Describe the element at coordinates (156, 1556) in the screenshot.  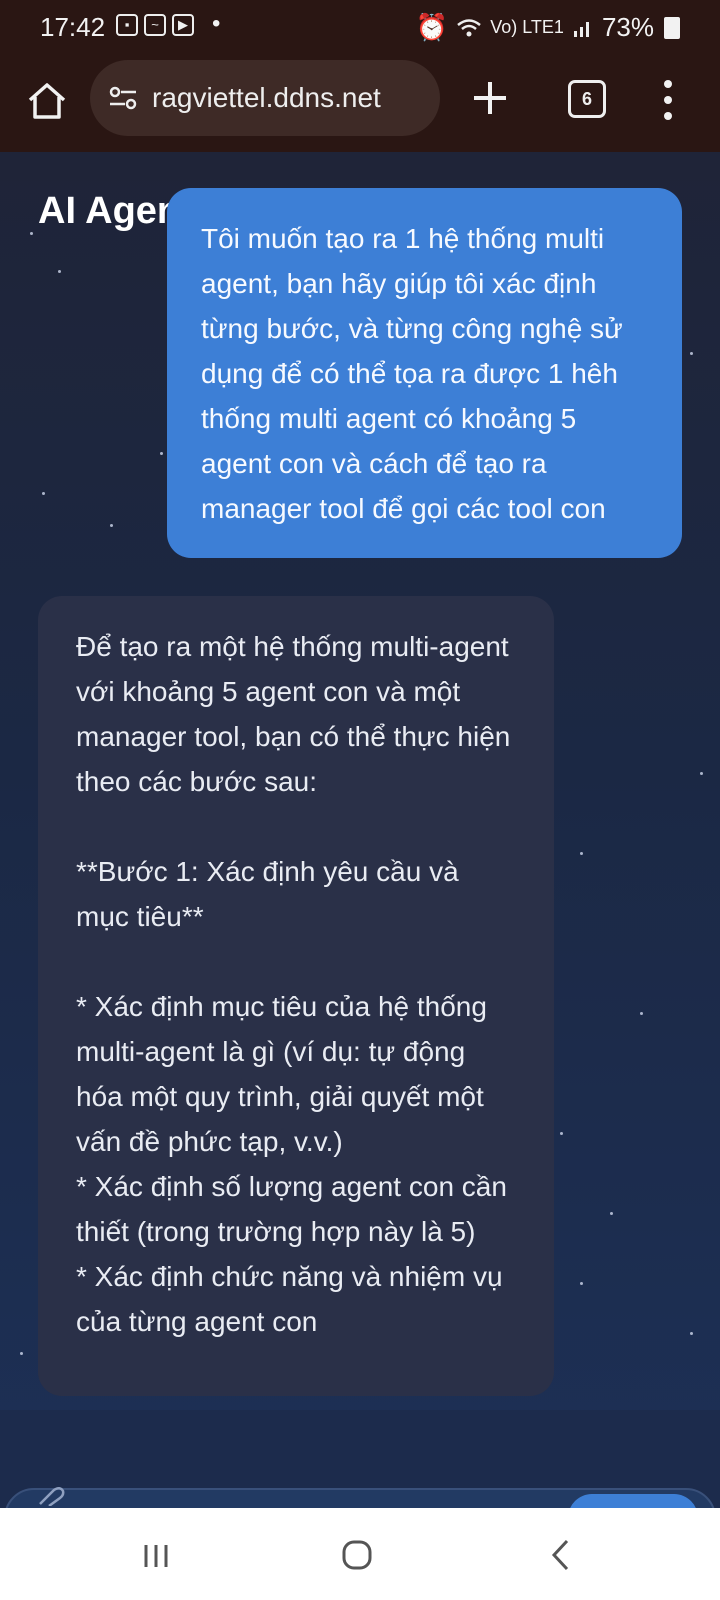
I see `recent-apps-icon` at that location.